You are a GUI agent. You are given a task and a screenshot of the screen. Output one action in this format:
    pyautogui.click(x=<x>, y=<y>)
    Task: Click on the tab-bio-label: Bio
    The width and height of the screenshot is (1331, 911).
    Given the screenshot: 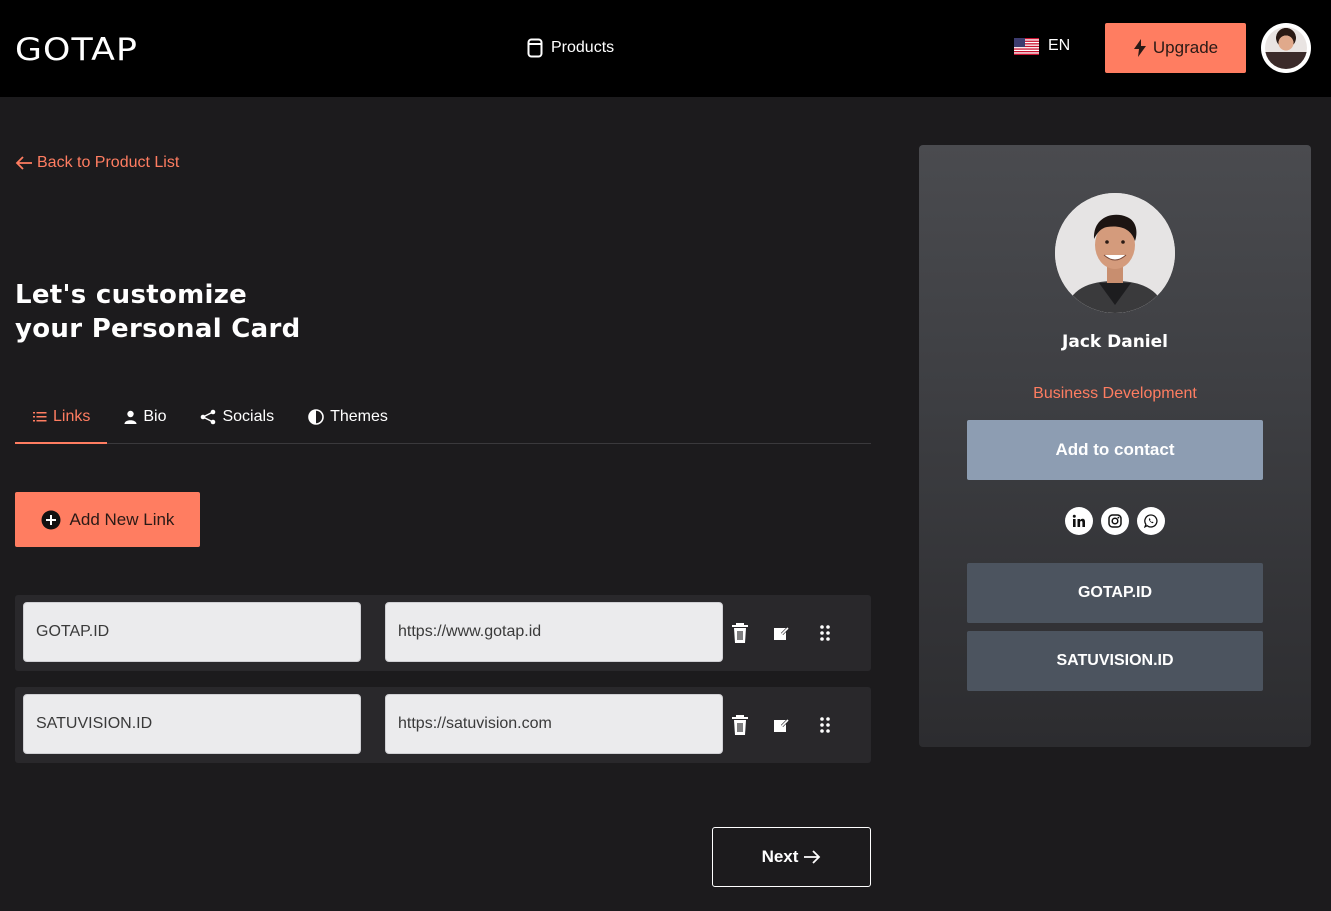 What is the action you would take?
    pyautogui.click(x=155, y=416)
    